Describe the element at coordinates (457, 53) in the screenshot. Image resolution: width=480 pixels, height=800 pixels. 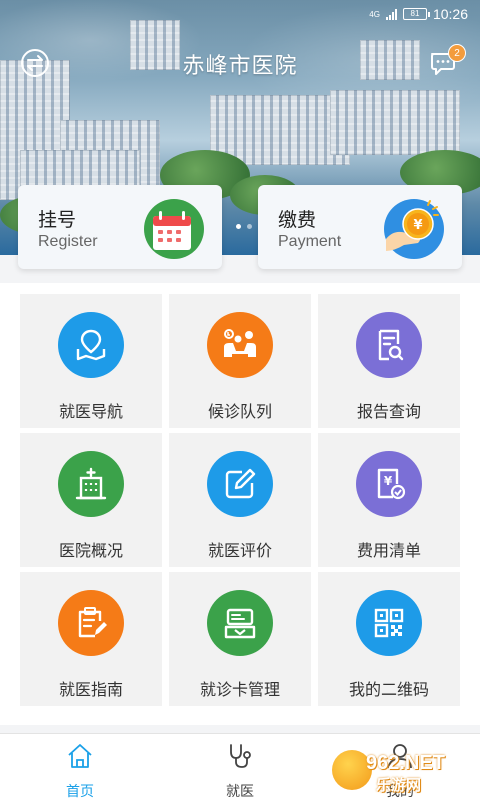
I see `message-count-badge: 2` at that location.